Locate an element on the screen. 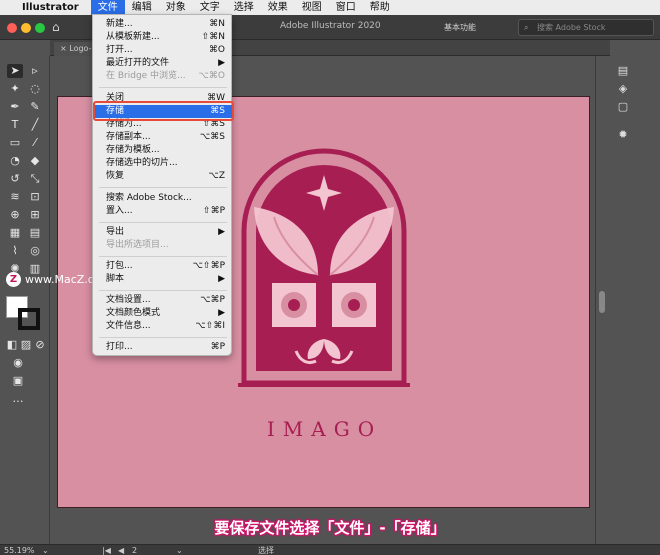  line-tool-icon: ╱ is located at coordinates (35, 125).